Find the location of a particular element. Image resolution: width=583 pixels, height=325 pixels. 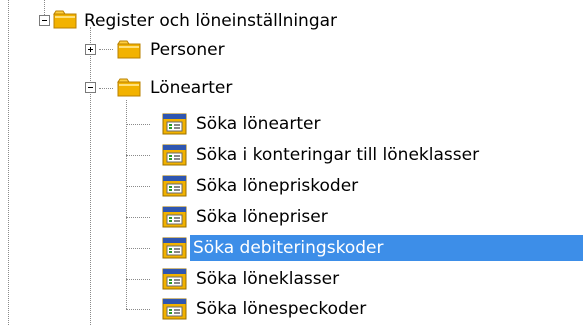

tree-node-personer: Personer is located at coordinates (291, 50).